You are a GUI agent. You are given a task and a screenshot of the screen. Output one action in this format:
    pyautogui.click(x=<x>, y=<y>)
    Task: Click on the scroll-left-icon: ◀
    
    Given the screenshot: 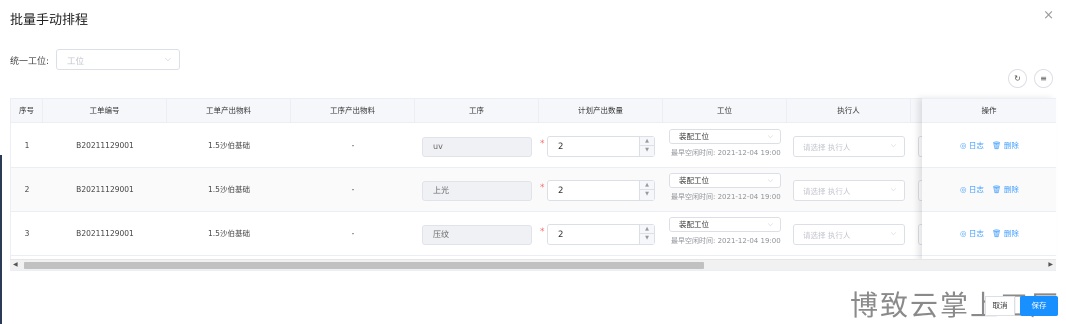 What is the action you would take?
    pyautogui.click(x=15, y=264)
    